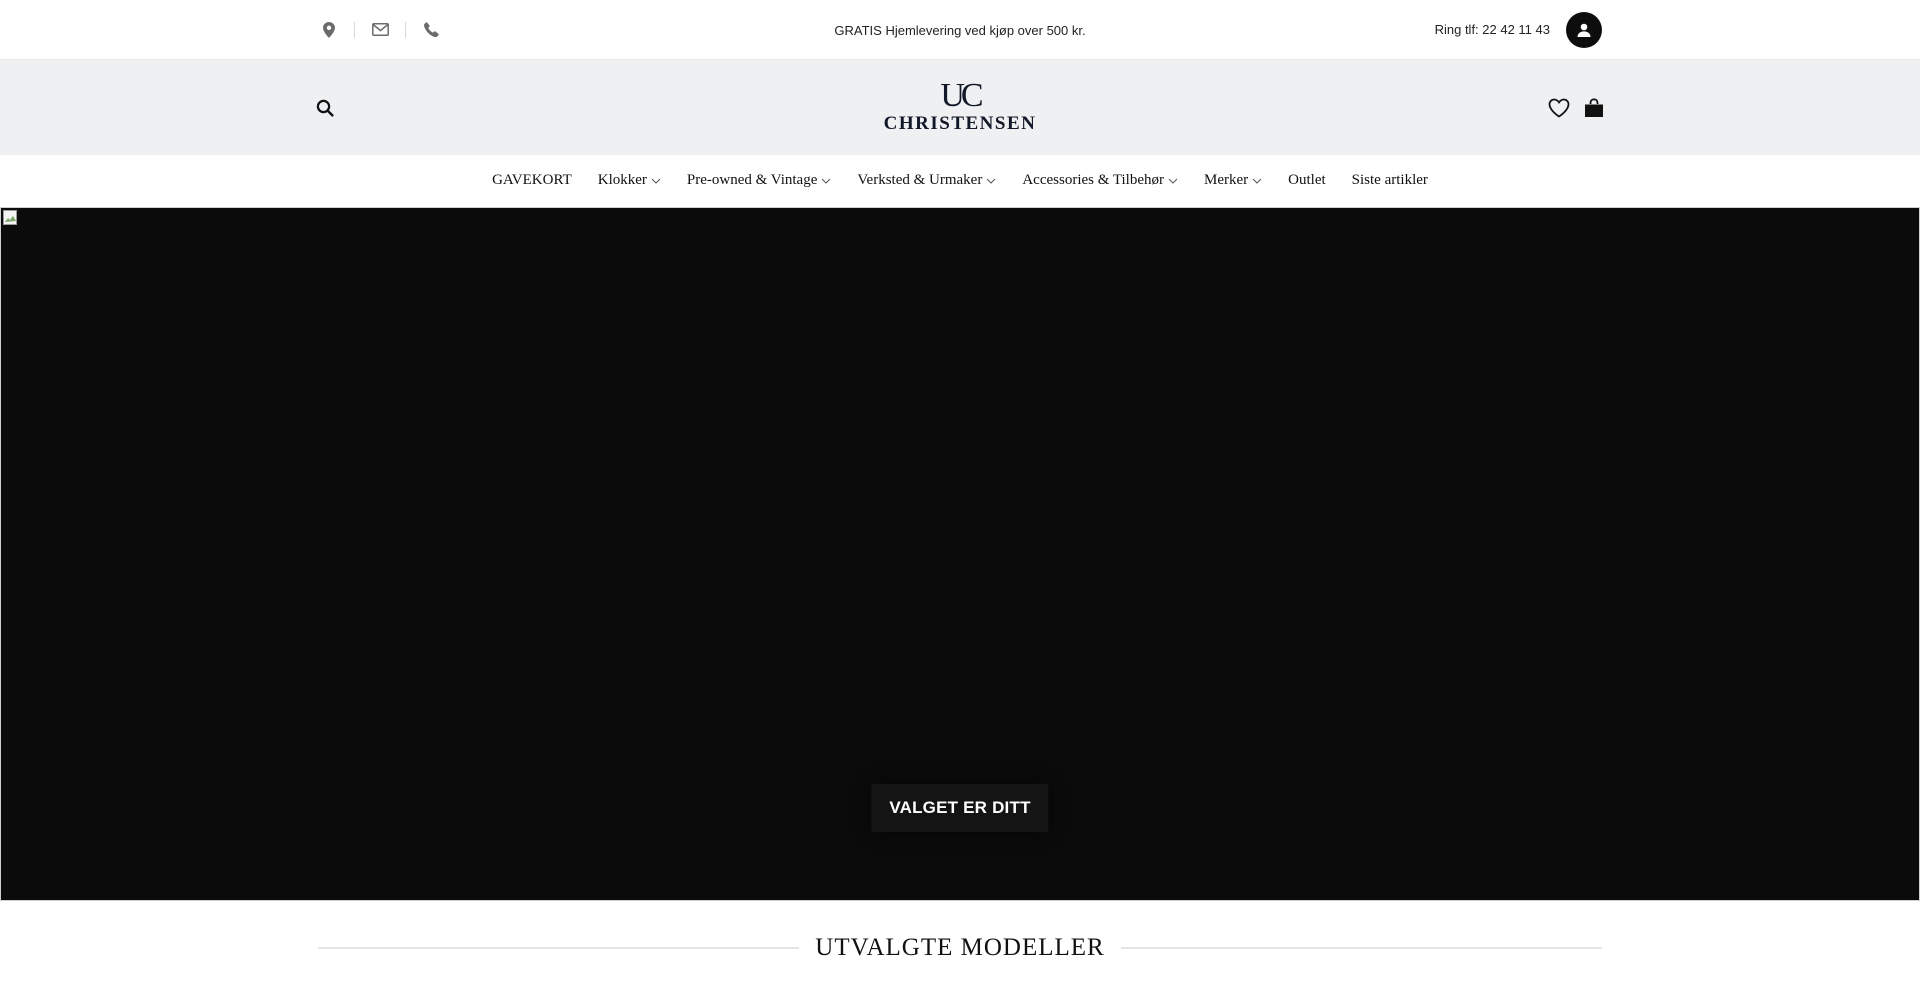 Image resolution: width=1920 pixels, height=993 pixels. I want to click on account-button, so click(1584, 29).